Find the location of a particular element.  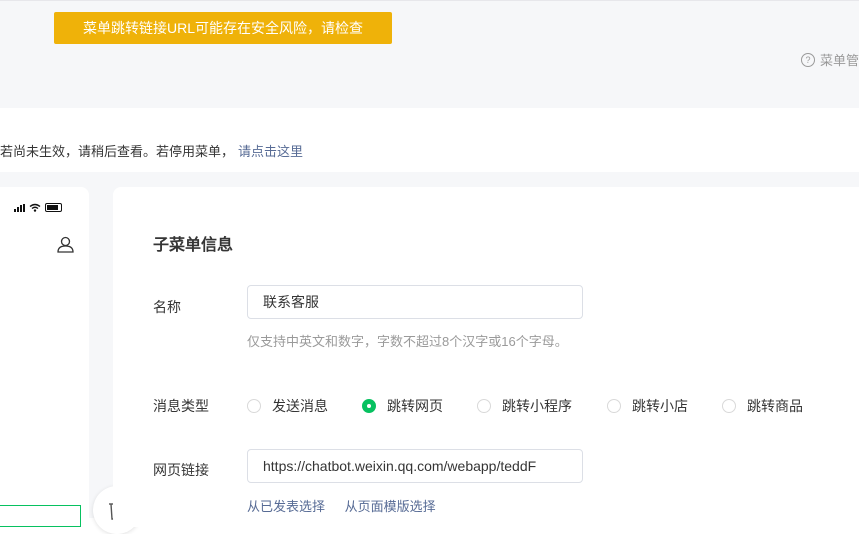

name-hint: 仅支持中英文和数字，字数不超过8个汉字或16个字母。 is located at coordinates (407, 341).